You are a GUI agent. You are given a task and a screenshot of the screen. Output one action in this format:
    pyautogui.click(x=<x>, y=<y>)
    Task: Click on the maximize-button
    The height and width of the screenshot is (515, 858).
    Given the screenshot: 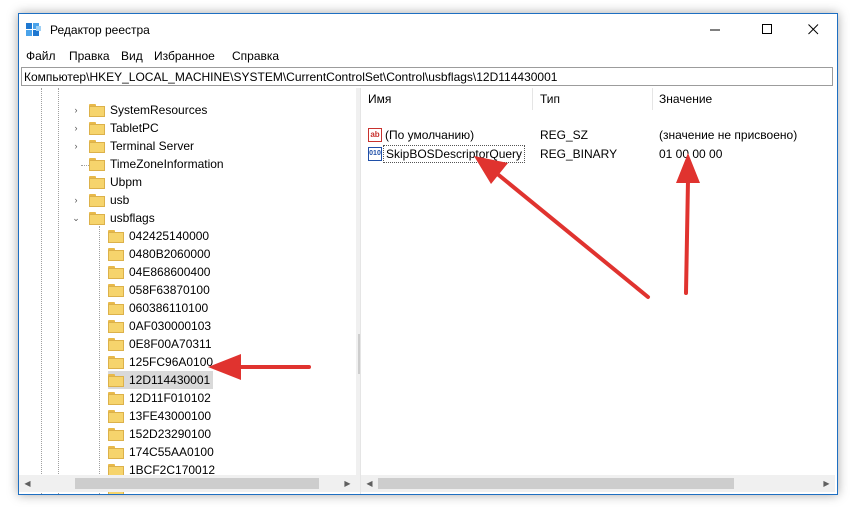 What is the action you would take?
    pyautogui.click(x=767, y=29)
    